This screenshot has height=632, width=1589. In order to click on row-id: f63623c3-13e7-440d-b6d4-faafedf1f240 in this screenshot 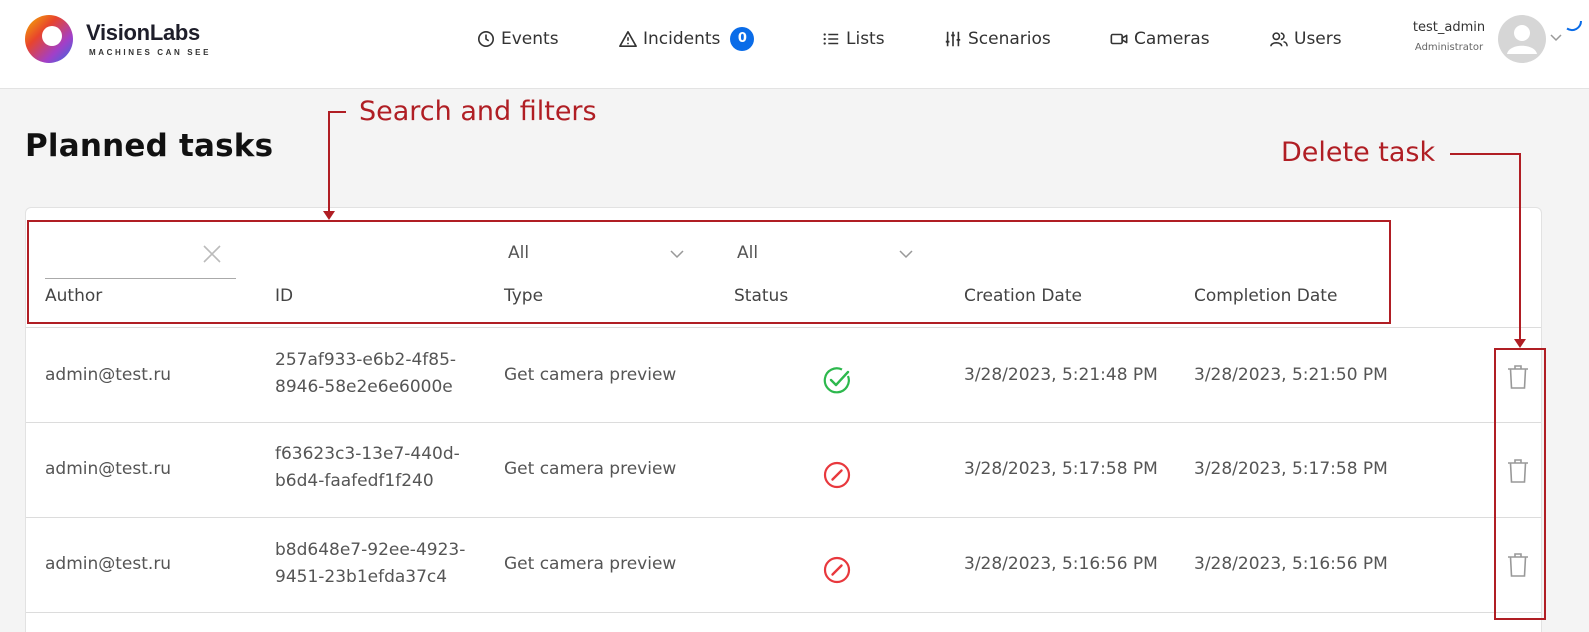, I will do `click(367, 467)`.